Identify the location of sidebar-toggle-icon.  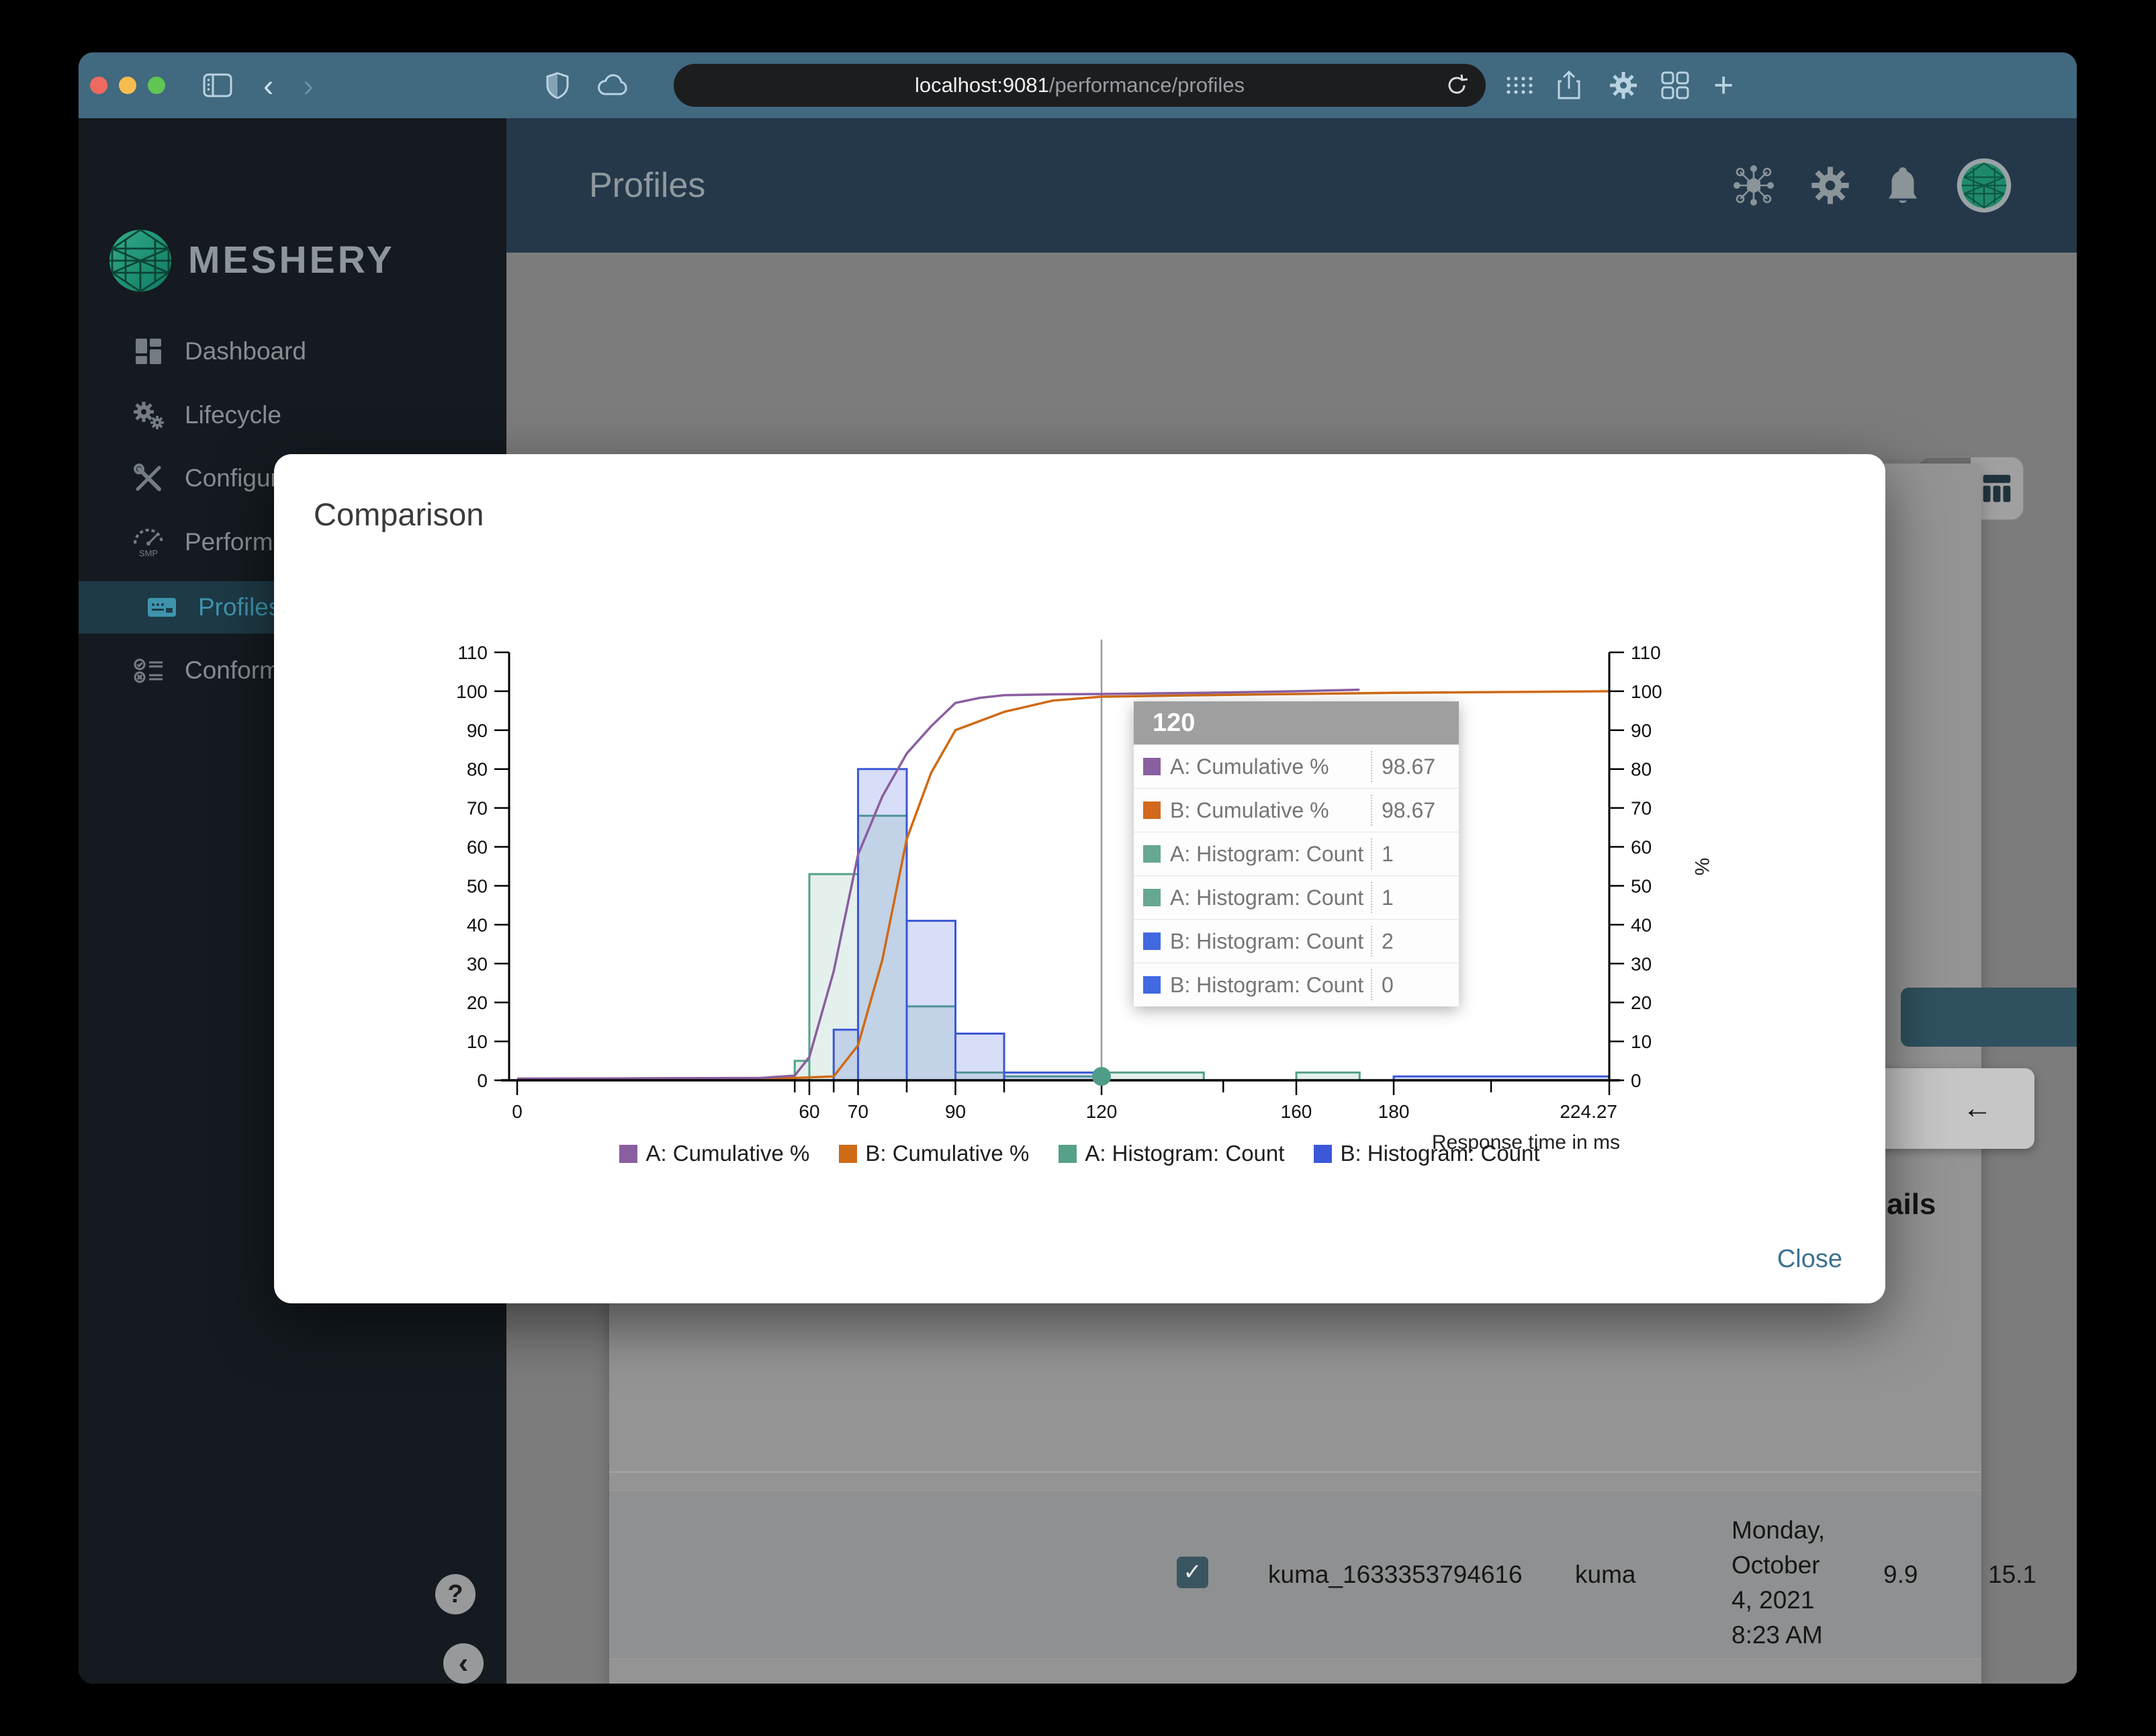
(217, 85).